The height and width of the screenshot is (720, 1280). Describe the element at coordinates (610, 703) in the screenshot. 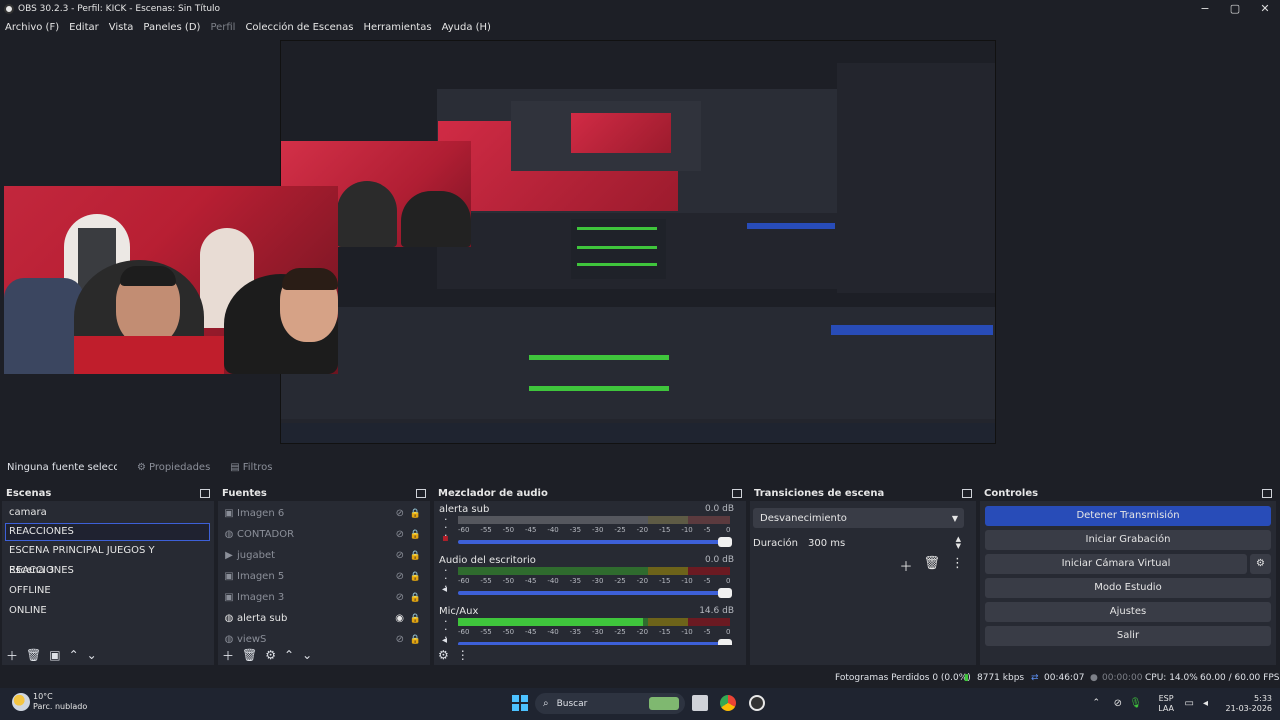

I see `taskbar-search: ⌕ Buscar` at that location.